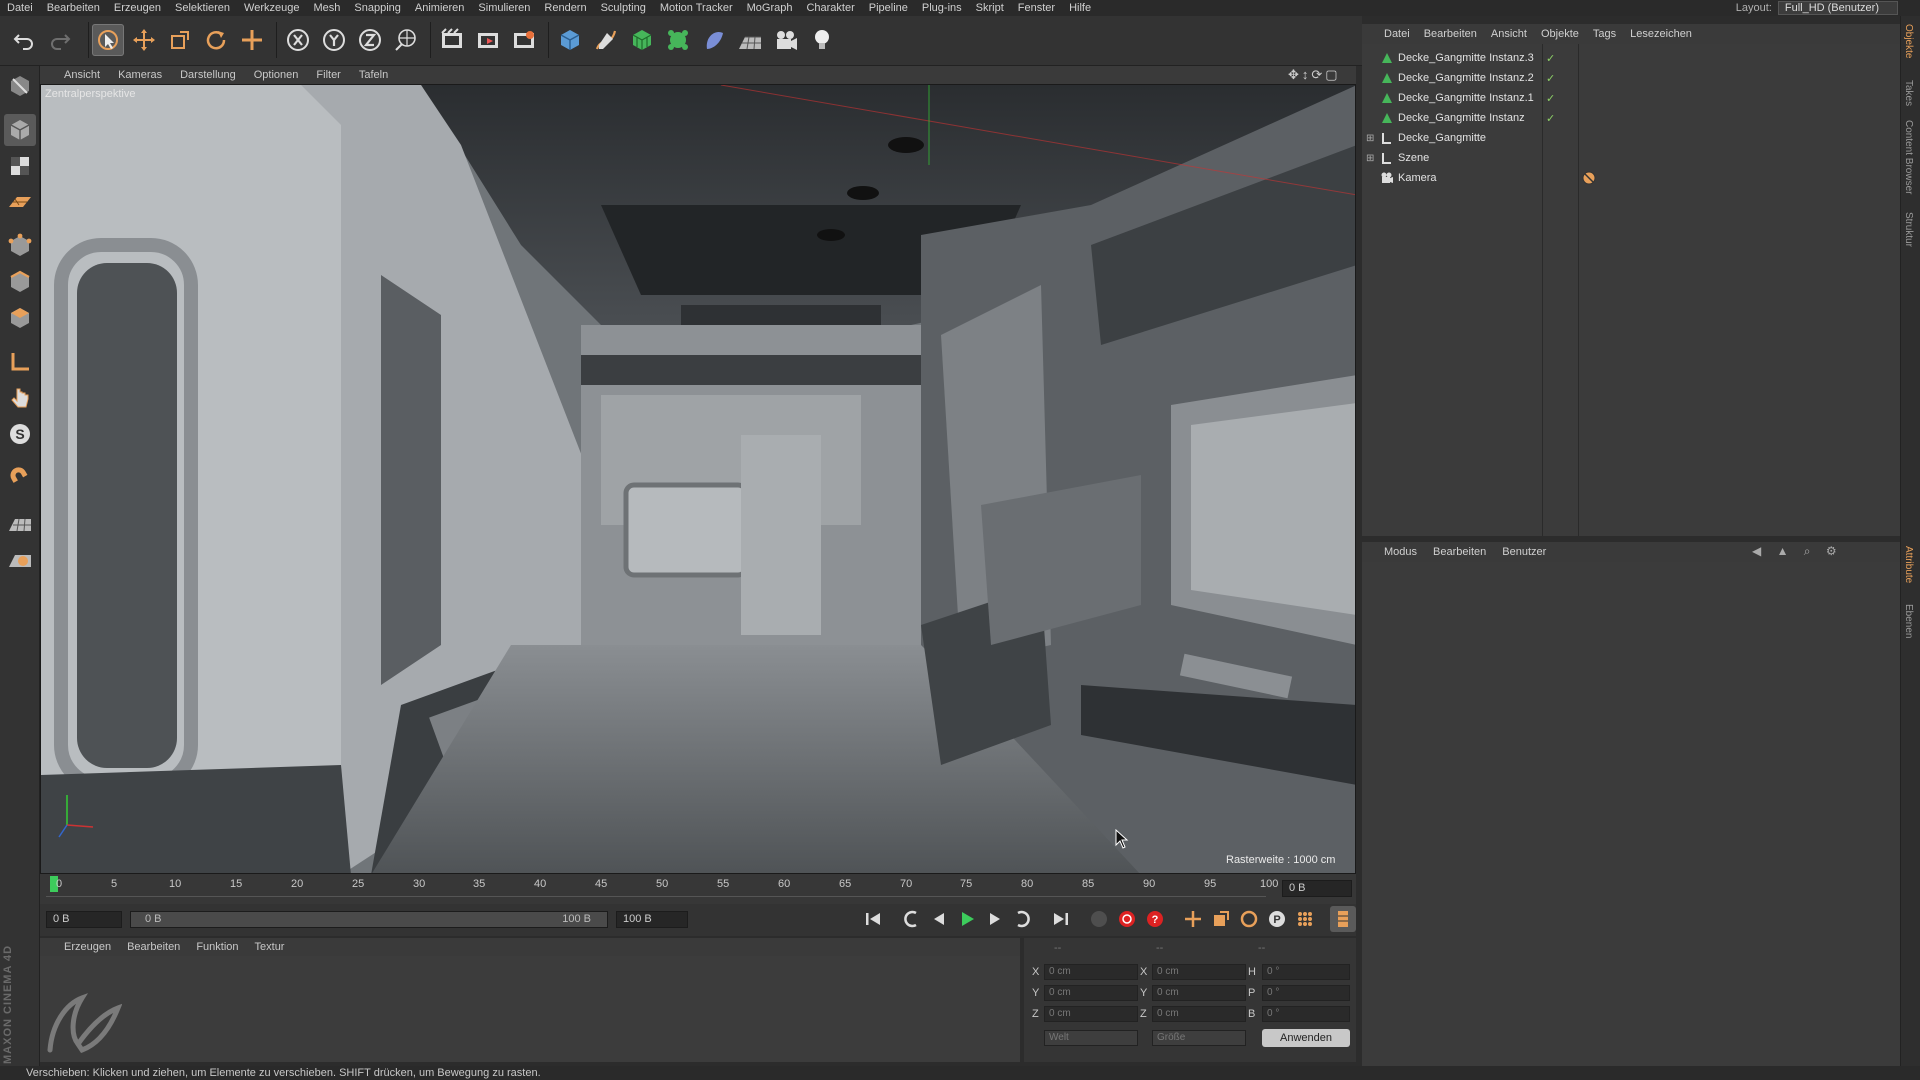 The width and height of the screenshot is (1920, 1080). I want to click on pos-y-field: 0 cm, so click(1091, 993).